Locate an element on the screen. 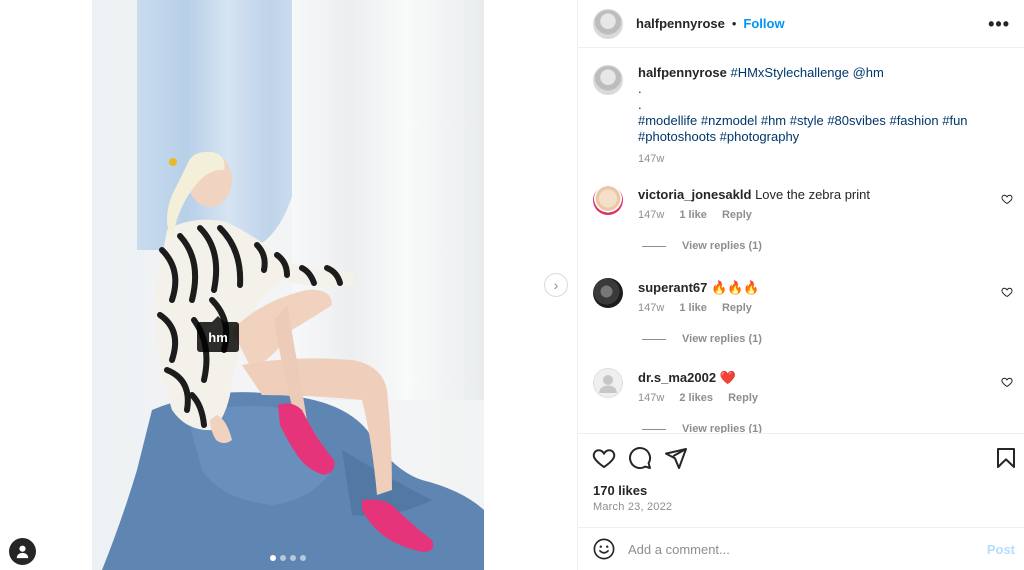  caption-username: halfpennyrose is located at coordinates (682, 72).